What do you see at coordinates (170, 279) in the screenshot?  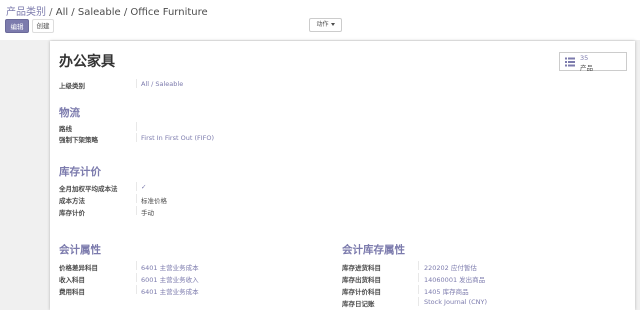 I see `income-account-link: 6001 主营业务收入` at bounding box center [170, 279].